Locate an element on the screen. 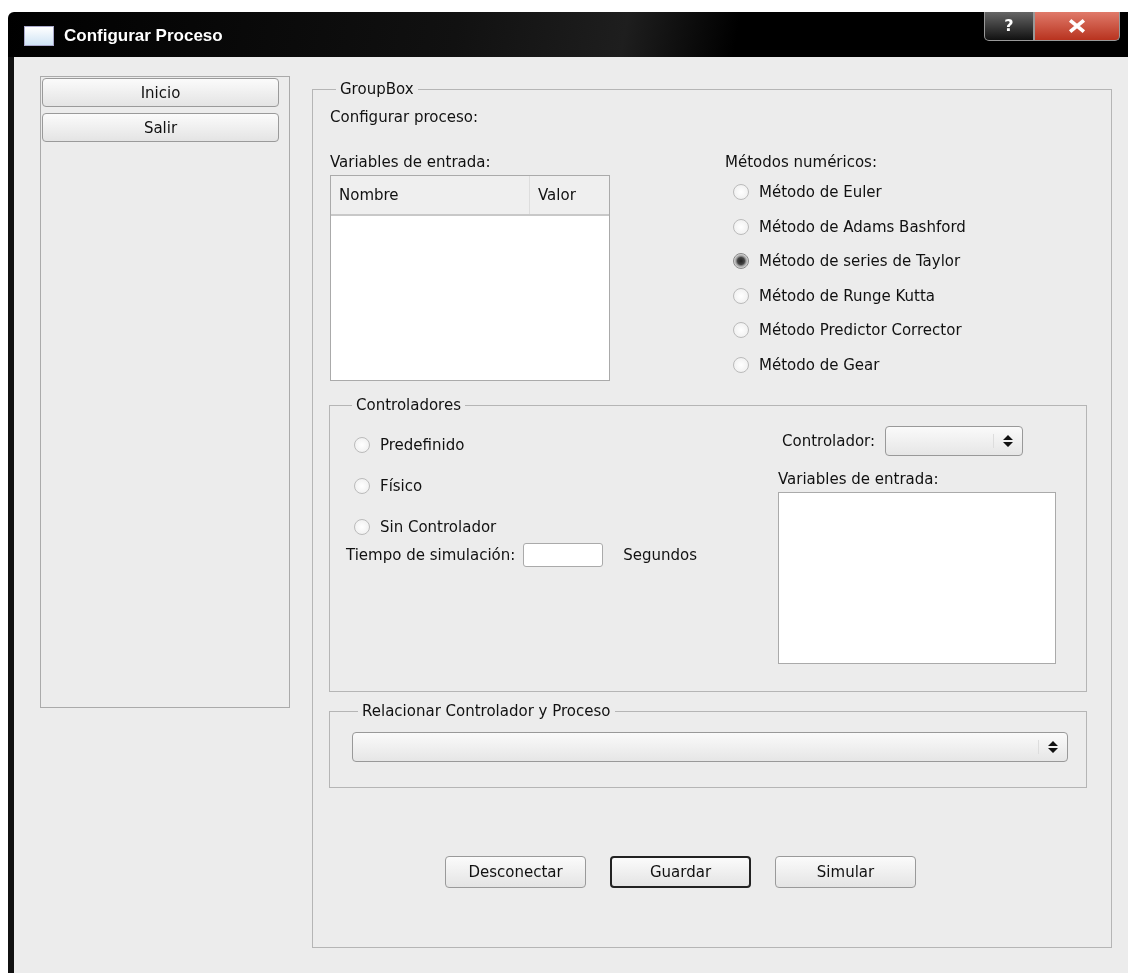 The width and height of the screenshot is (1128, 973). sidebar-button: Inicio is located at coordinates (160, 92).